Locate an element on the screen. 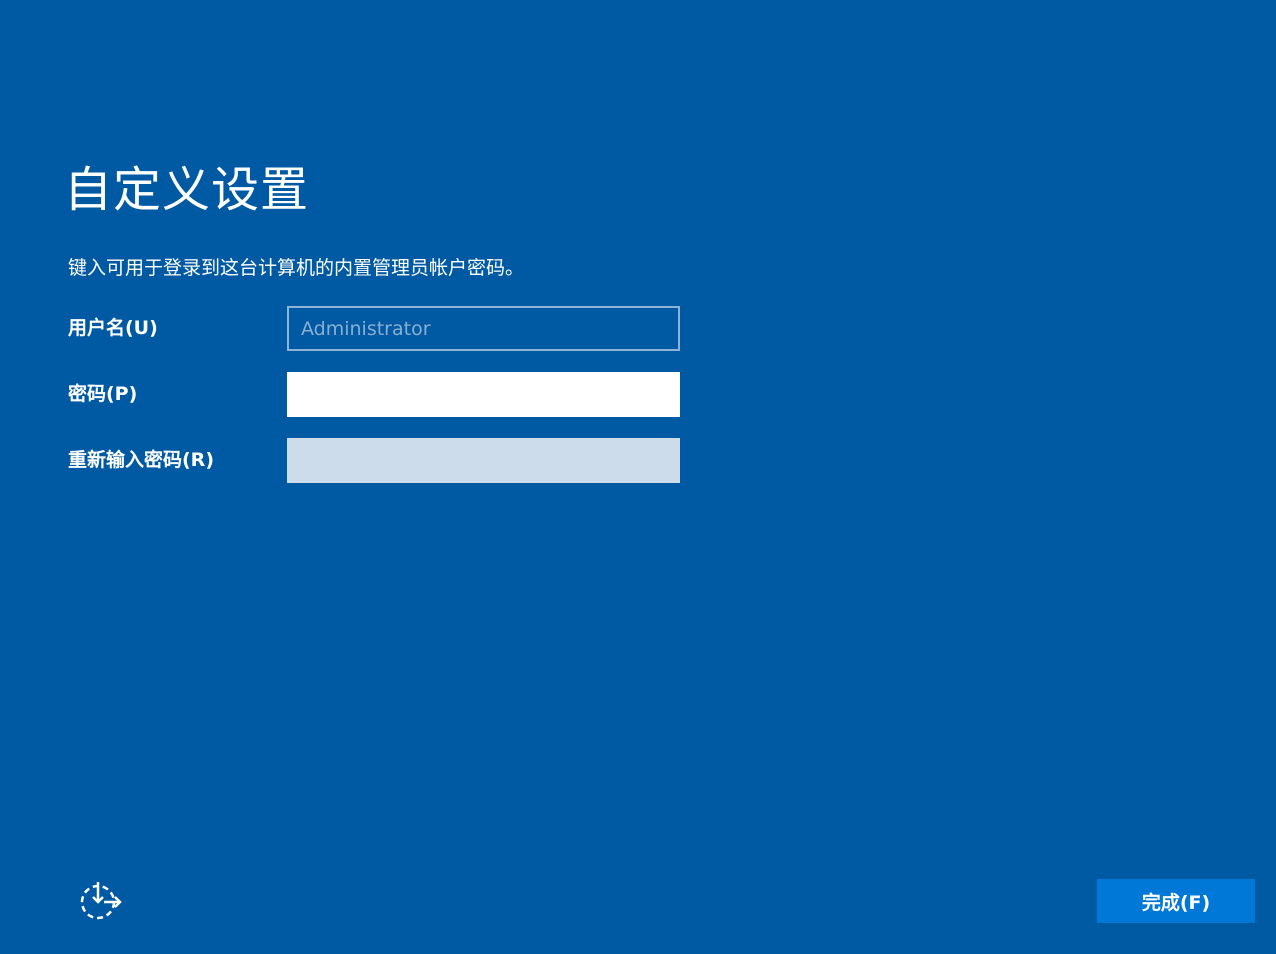  reenter-password-label: 重新输入密码(R) is located at coordinates (141, 460).